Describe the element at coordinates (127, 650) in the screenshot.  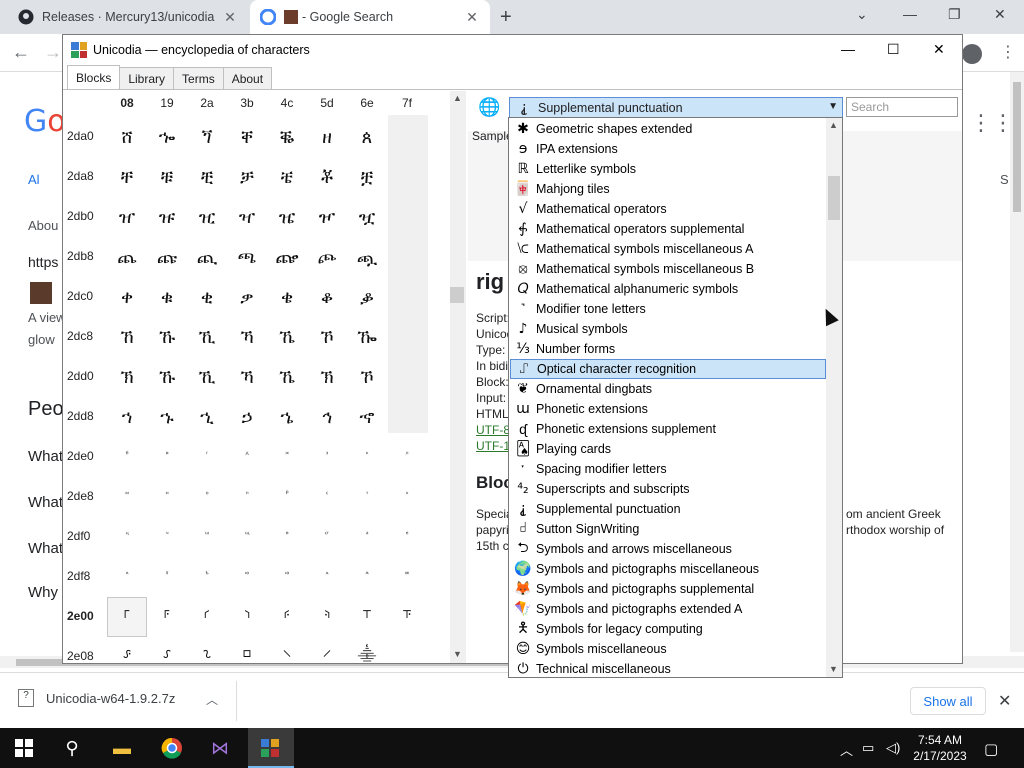
I see `character-cell: ⸈` at that location.